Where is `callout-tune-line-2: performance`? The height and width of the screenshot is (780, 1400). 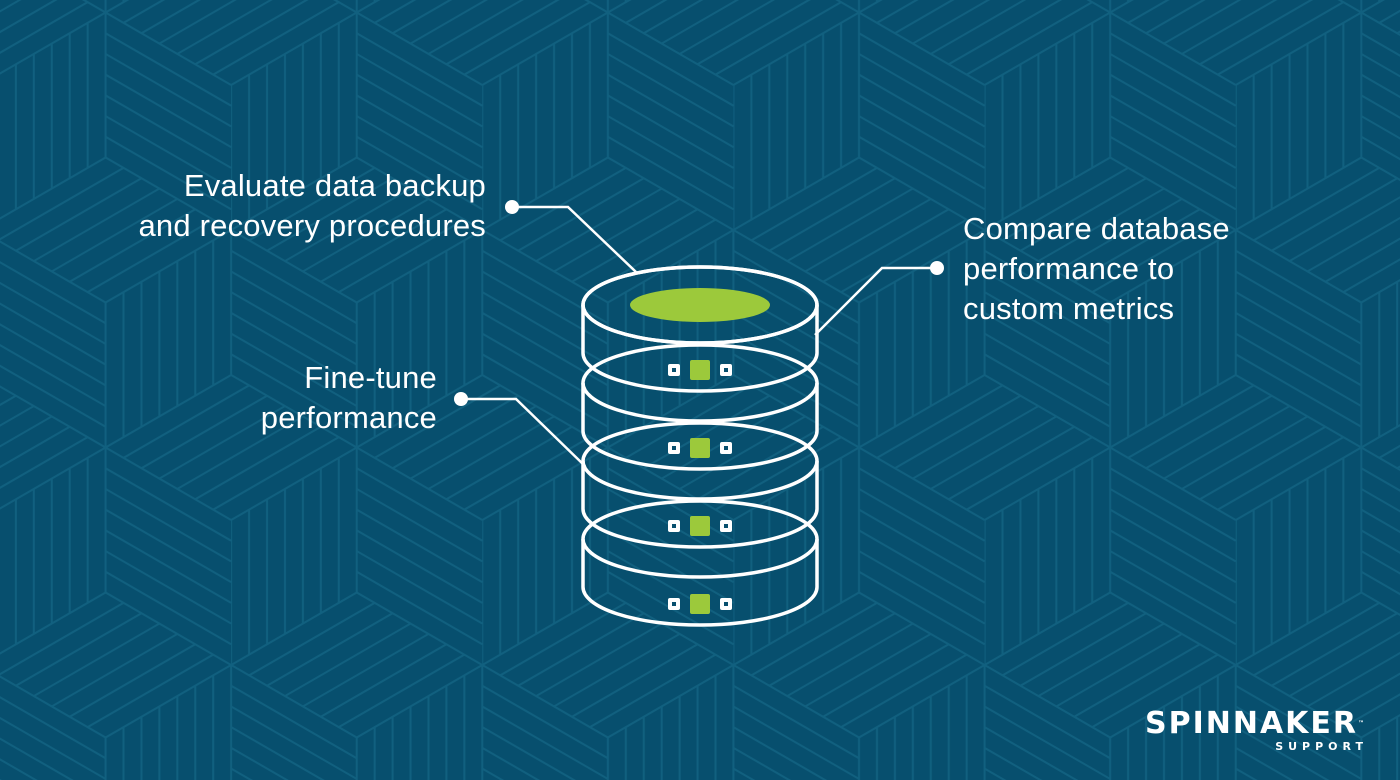 callout-tune-line-2: performance is located at coordinates (348, 417).